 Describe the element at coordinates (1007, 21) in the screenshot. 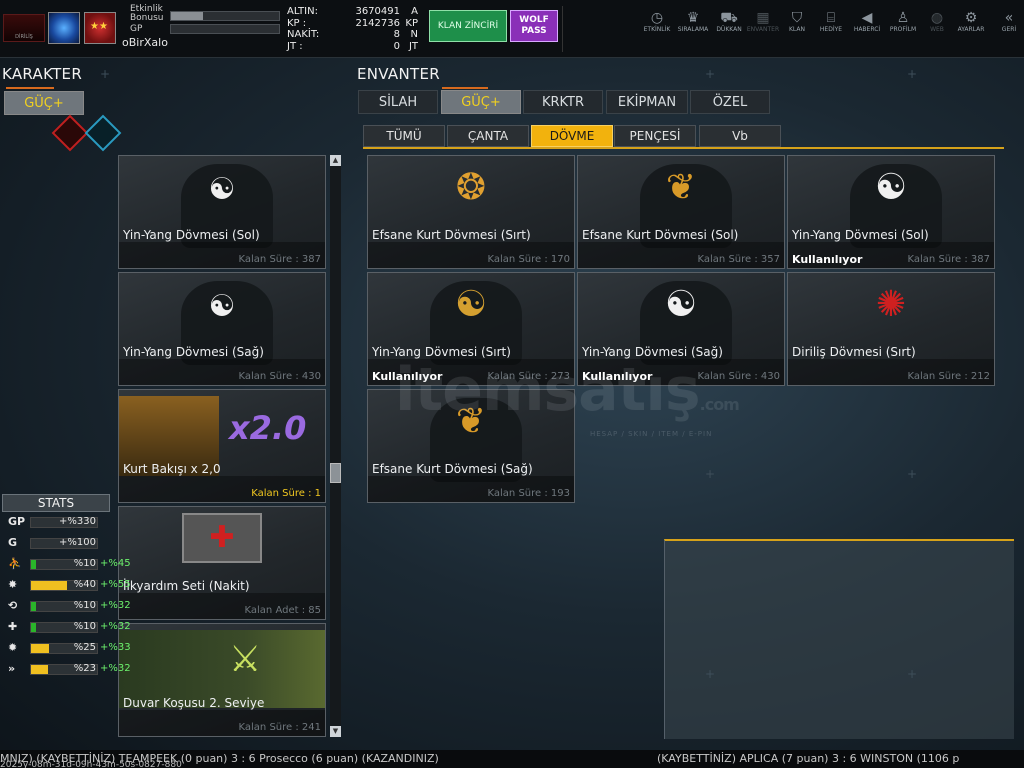

I see `nav-back: «GERİ` at that location.